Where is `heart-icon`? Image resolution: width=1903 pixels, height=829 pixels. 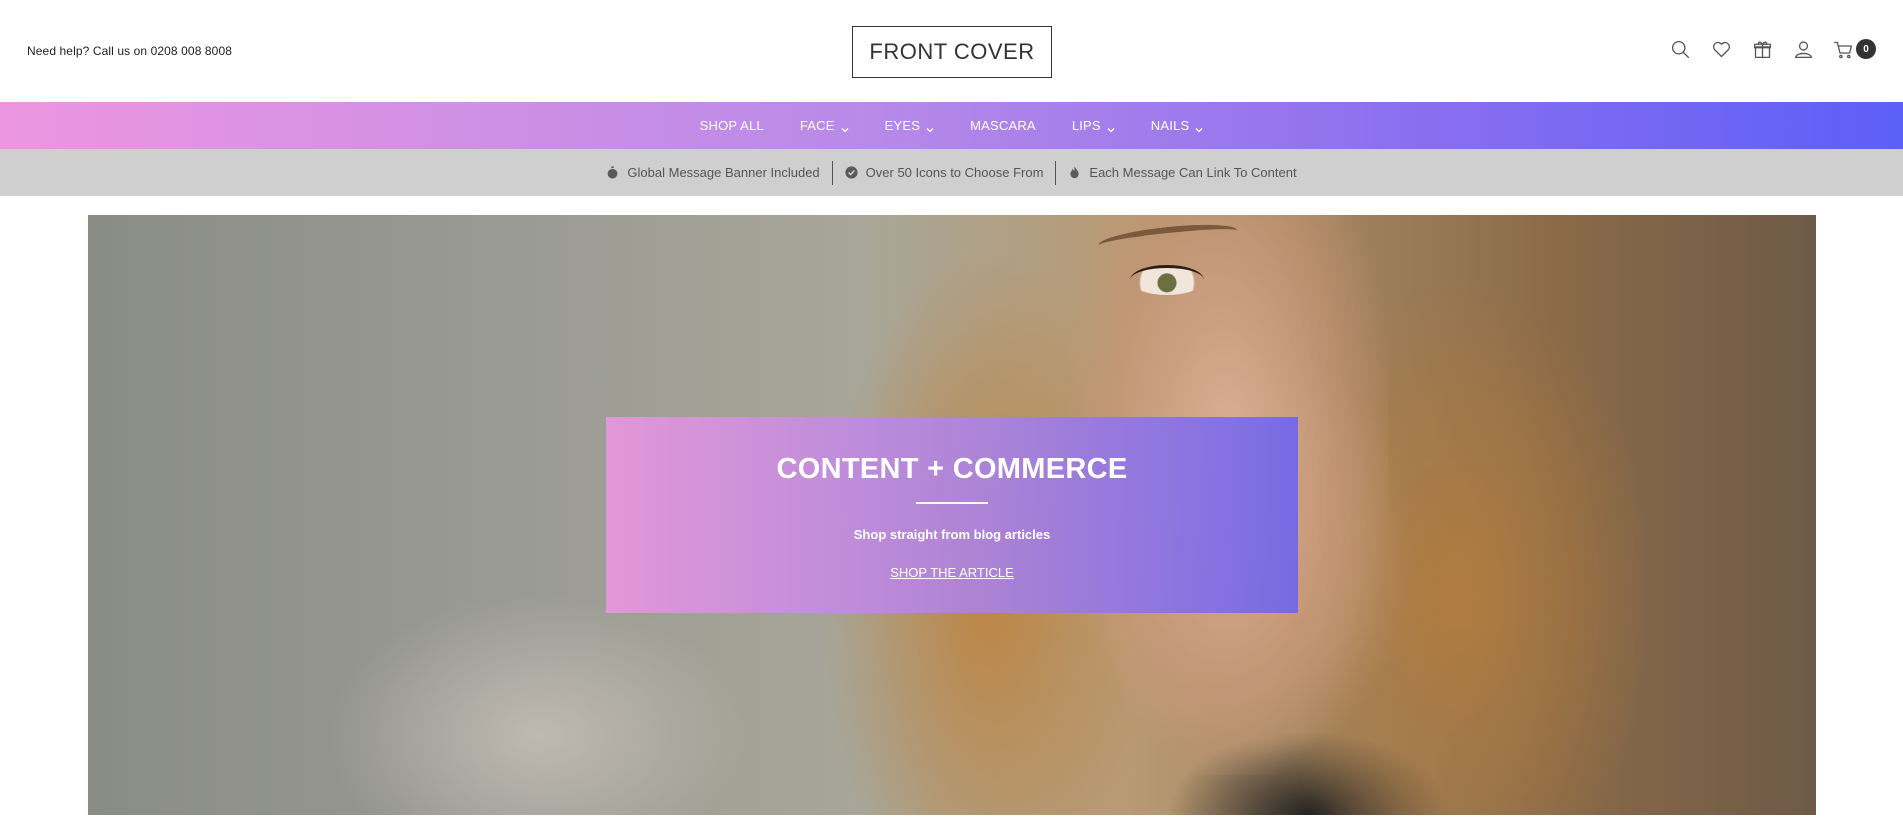 heart-icon is located at coordinates (1721, 49).